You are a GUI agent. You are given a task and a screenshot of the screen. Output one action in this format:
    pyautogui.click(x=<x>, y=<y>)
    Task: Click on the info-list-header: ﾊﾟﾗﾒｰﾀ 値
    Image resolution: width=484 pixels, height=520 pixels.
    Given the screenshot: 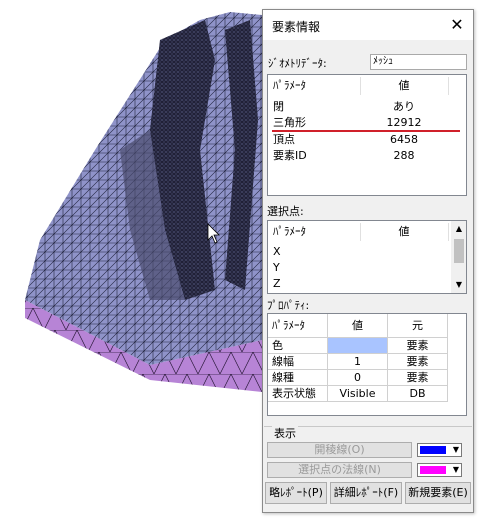 What is the action you would take?
    pyautogui.click(x=367, y=86)
    